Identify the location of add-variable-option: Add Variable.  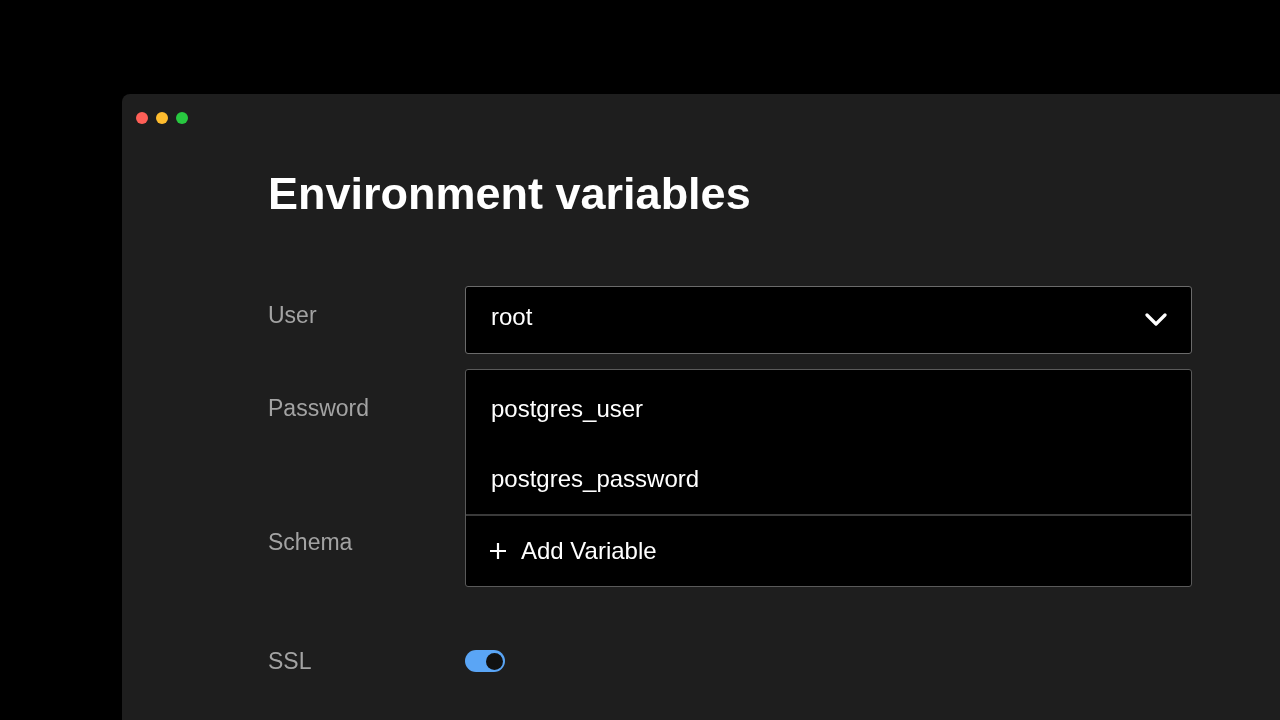
(828, 551).